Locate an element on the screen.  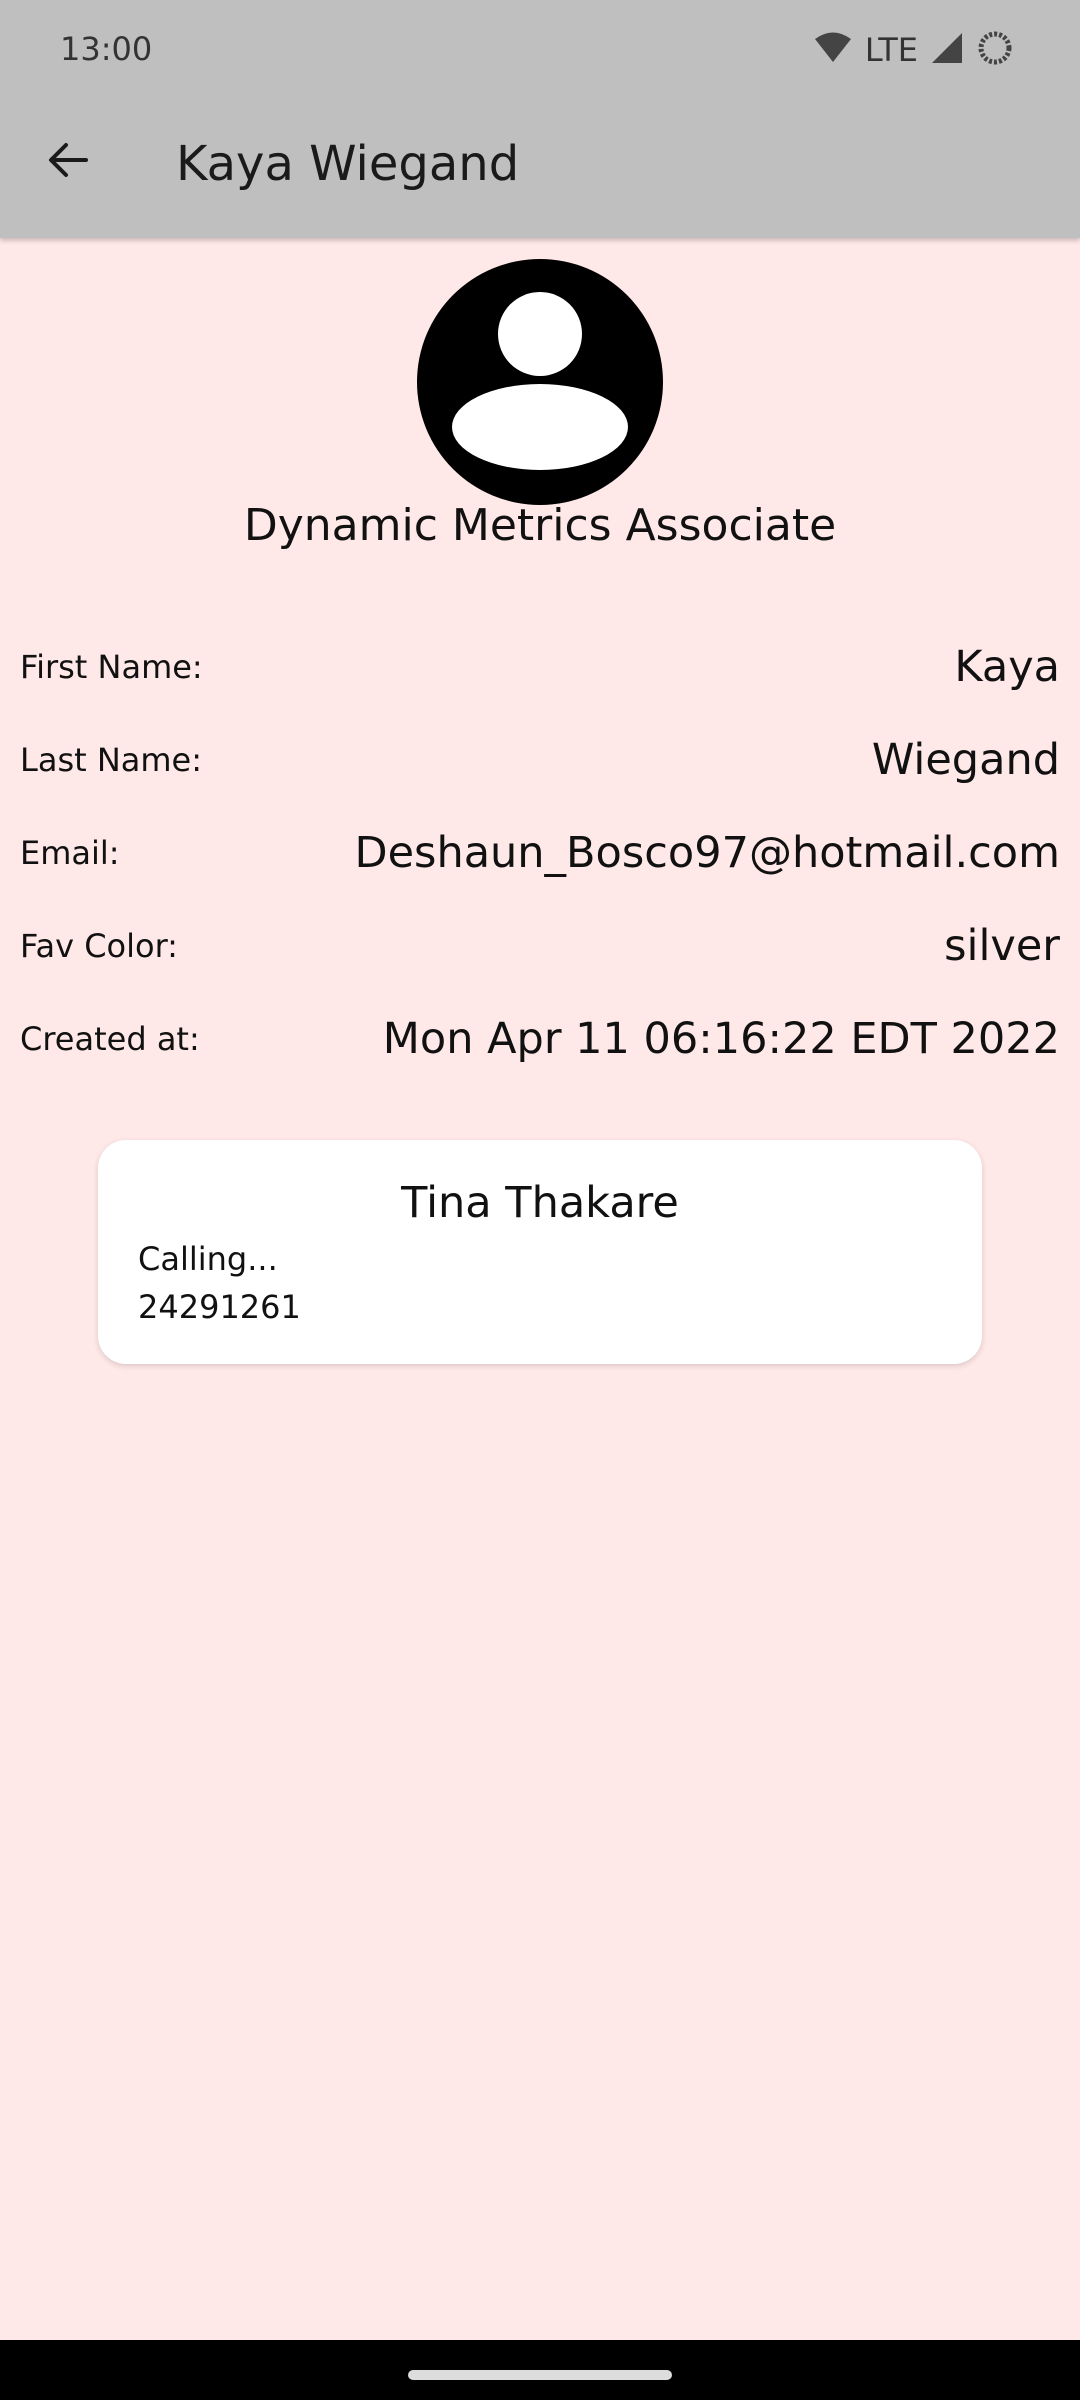
back-button is located at coordinates (68, 162).